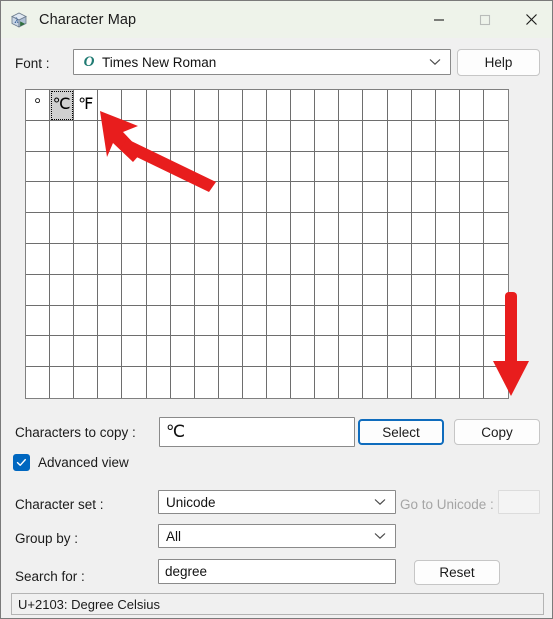  I want to click on minimize-button, so click(439, 19).